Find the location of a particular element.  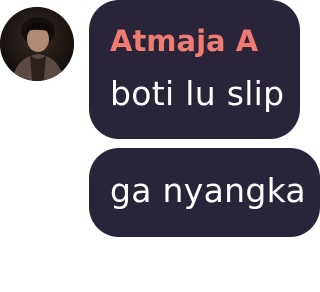

sender-name: Atmaja A is located at coordinates (184, 41).